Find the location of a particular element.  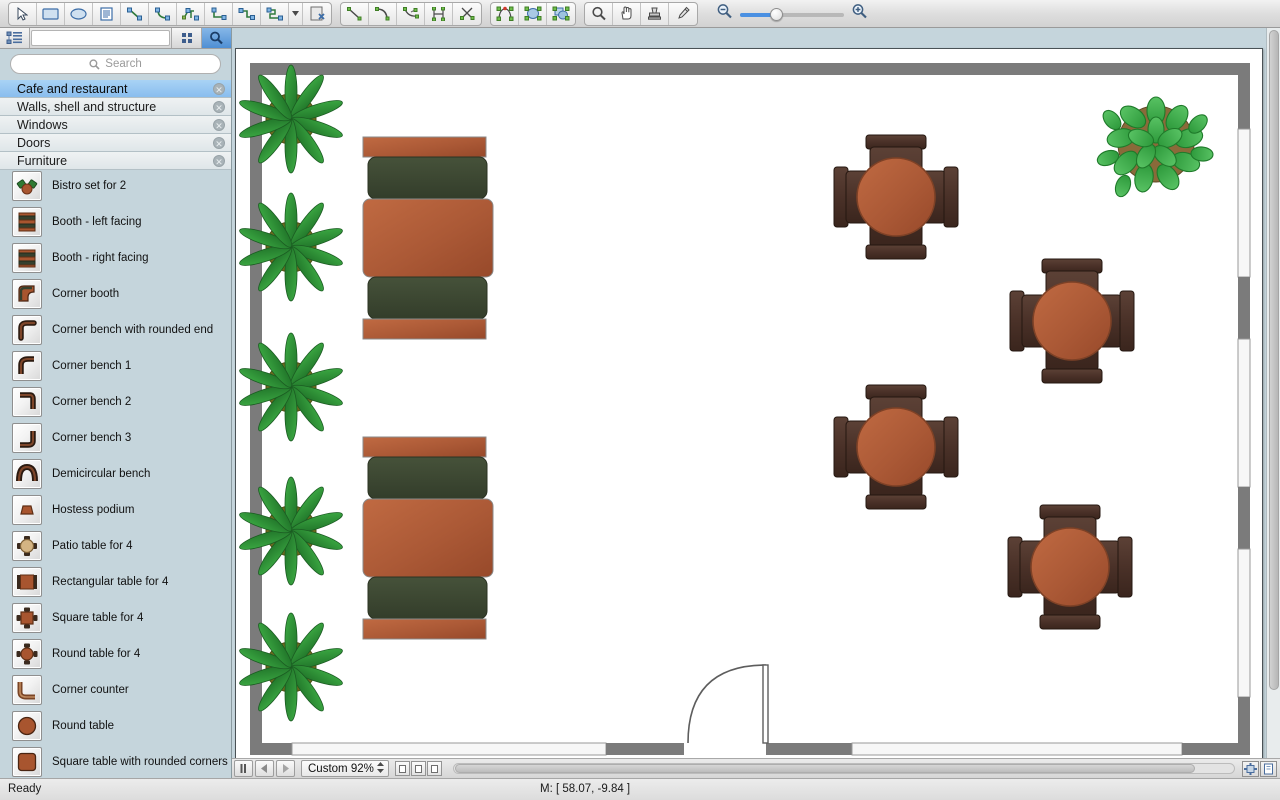

list-item: Corner bench 3 is located at coordinates (116, 438).